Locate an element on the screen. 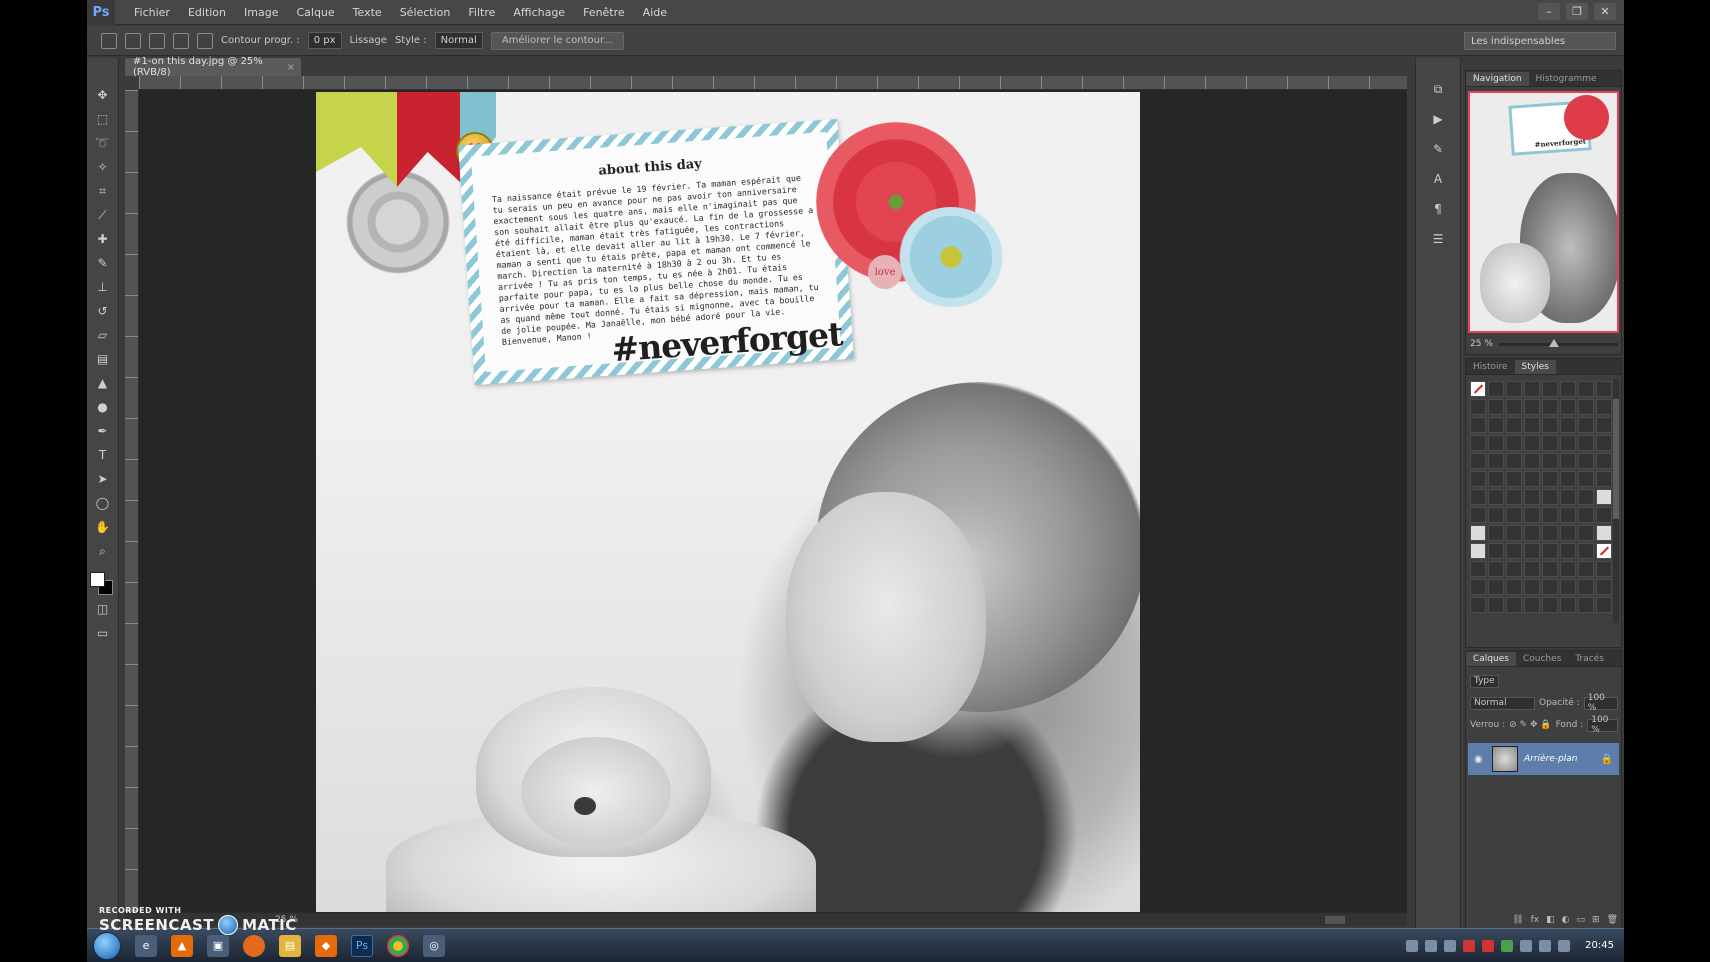 The width and height of the screenshot is (1710, 962). scrollbar-thumb is located at coordinates (1335, 920).